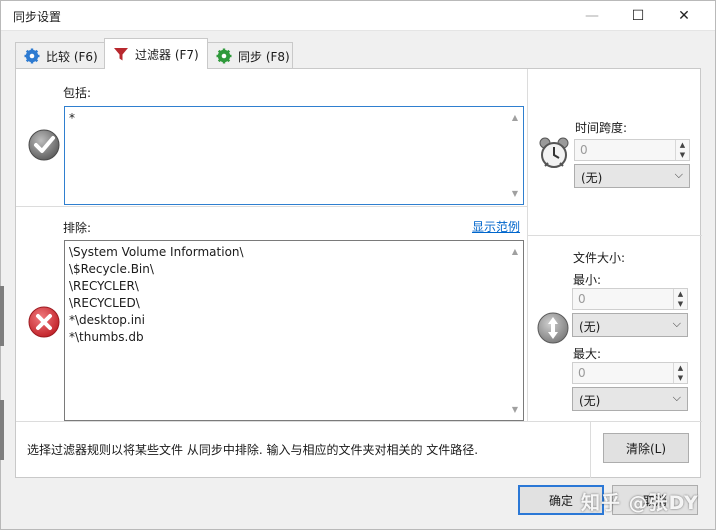 The height and width of the screenshot is (530, 716). I want to click on max-size-value: 0, so click(582, 373).